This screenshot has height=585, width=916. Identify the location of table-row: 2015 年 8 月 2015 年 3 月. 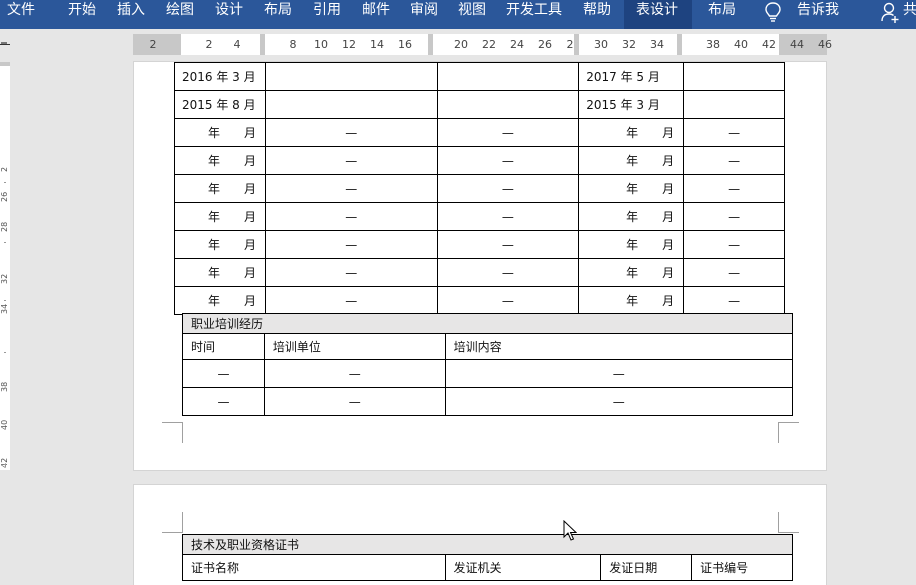
(479, 104).